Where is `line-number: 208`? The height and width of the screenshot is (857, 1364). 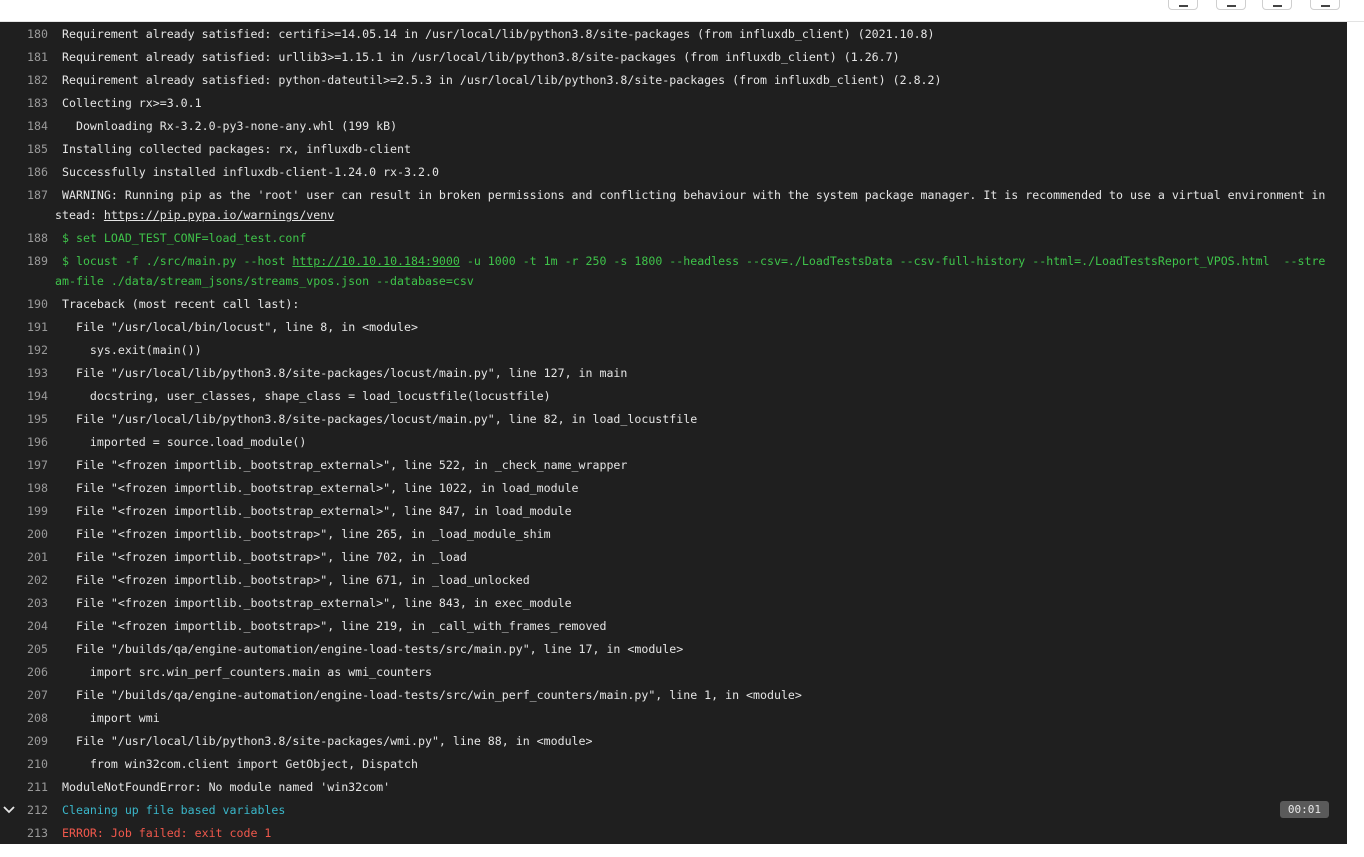
line-number: 208 is located at coordinates (24, 718).